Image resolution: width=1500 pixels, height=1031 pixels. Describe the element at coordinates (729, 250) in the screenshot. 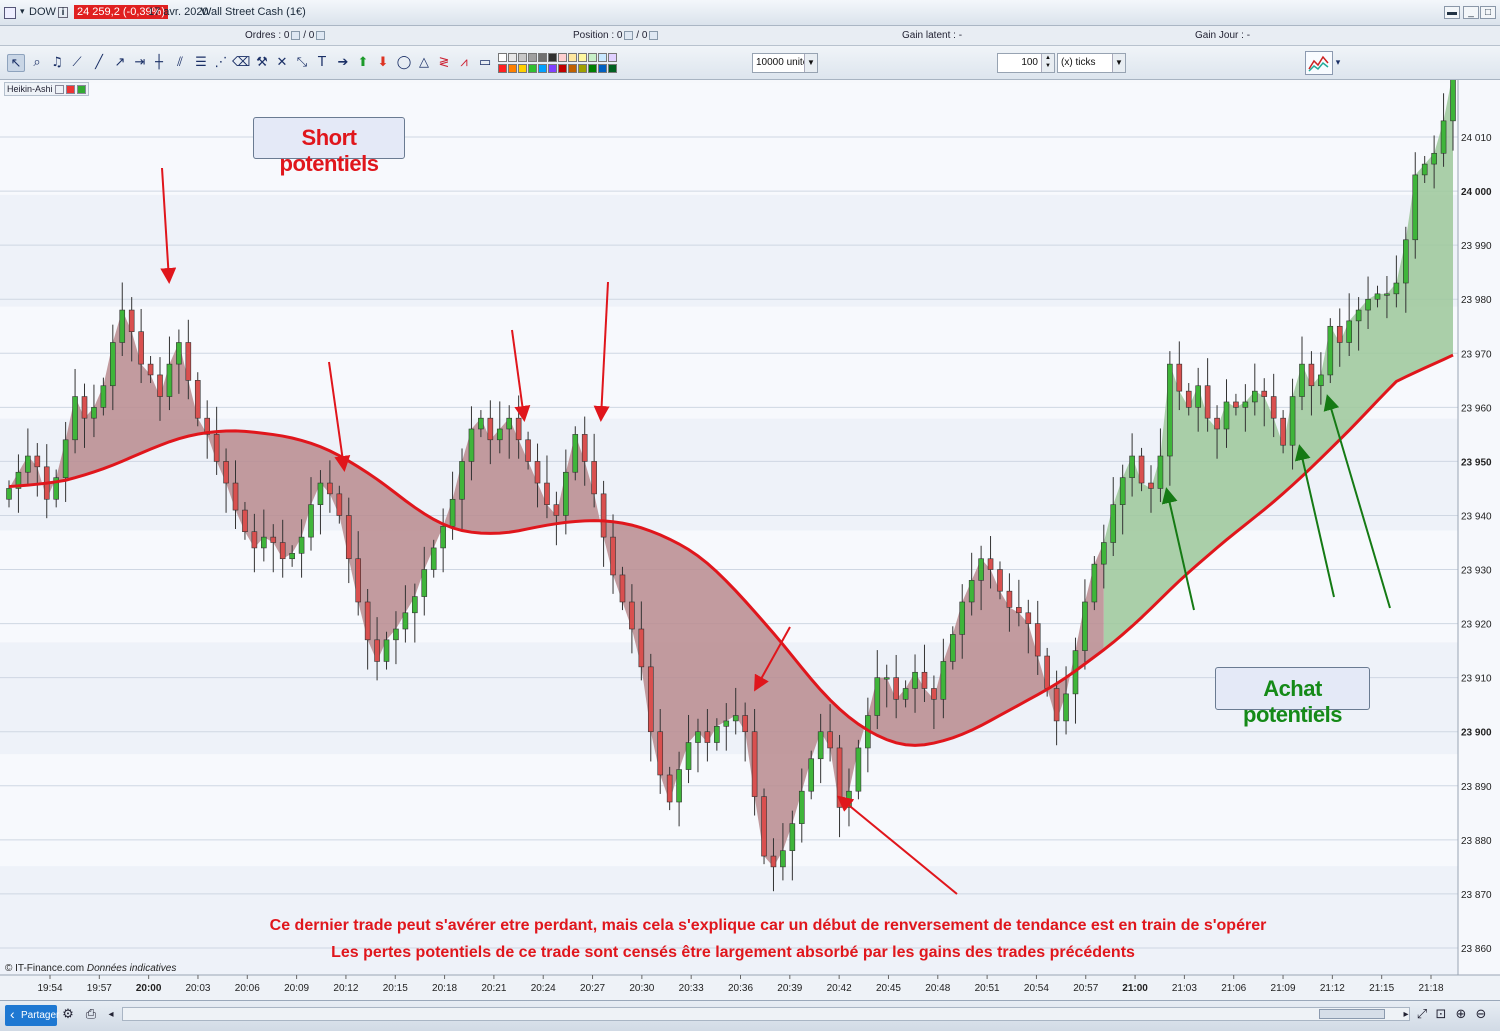

I see `background-band` at that location.